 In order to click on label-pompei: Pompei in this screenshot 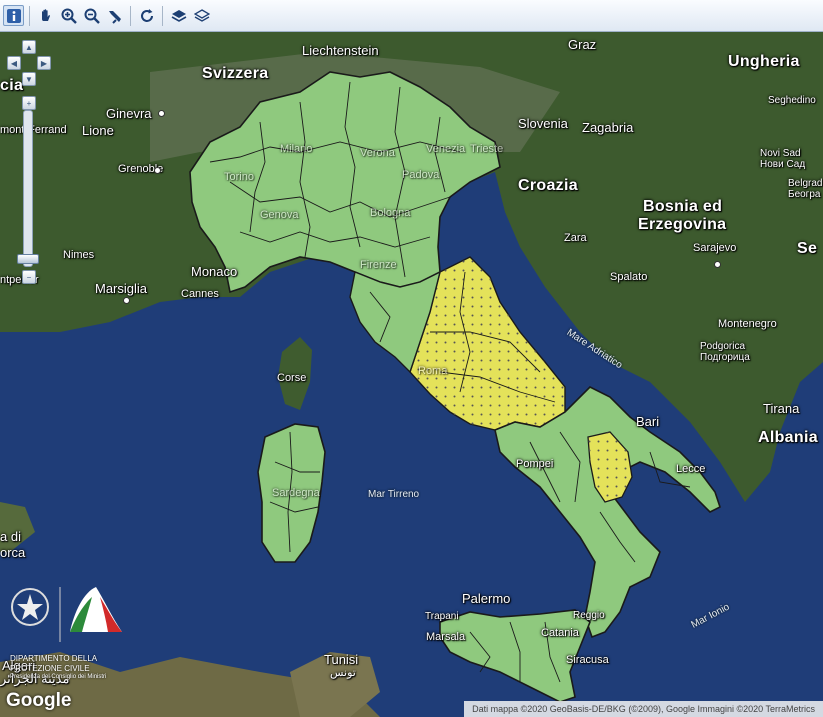, I will do `click(535, 464)`.